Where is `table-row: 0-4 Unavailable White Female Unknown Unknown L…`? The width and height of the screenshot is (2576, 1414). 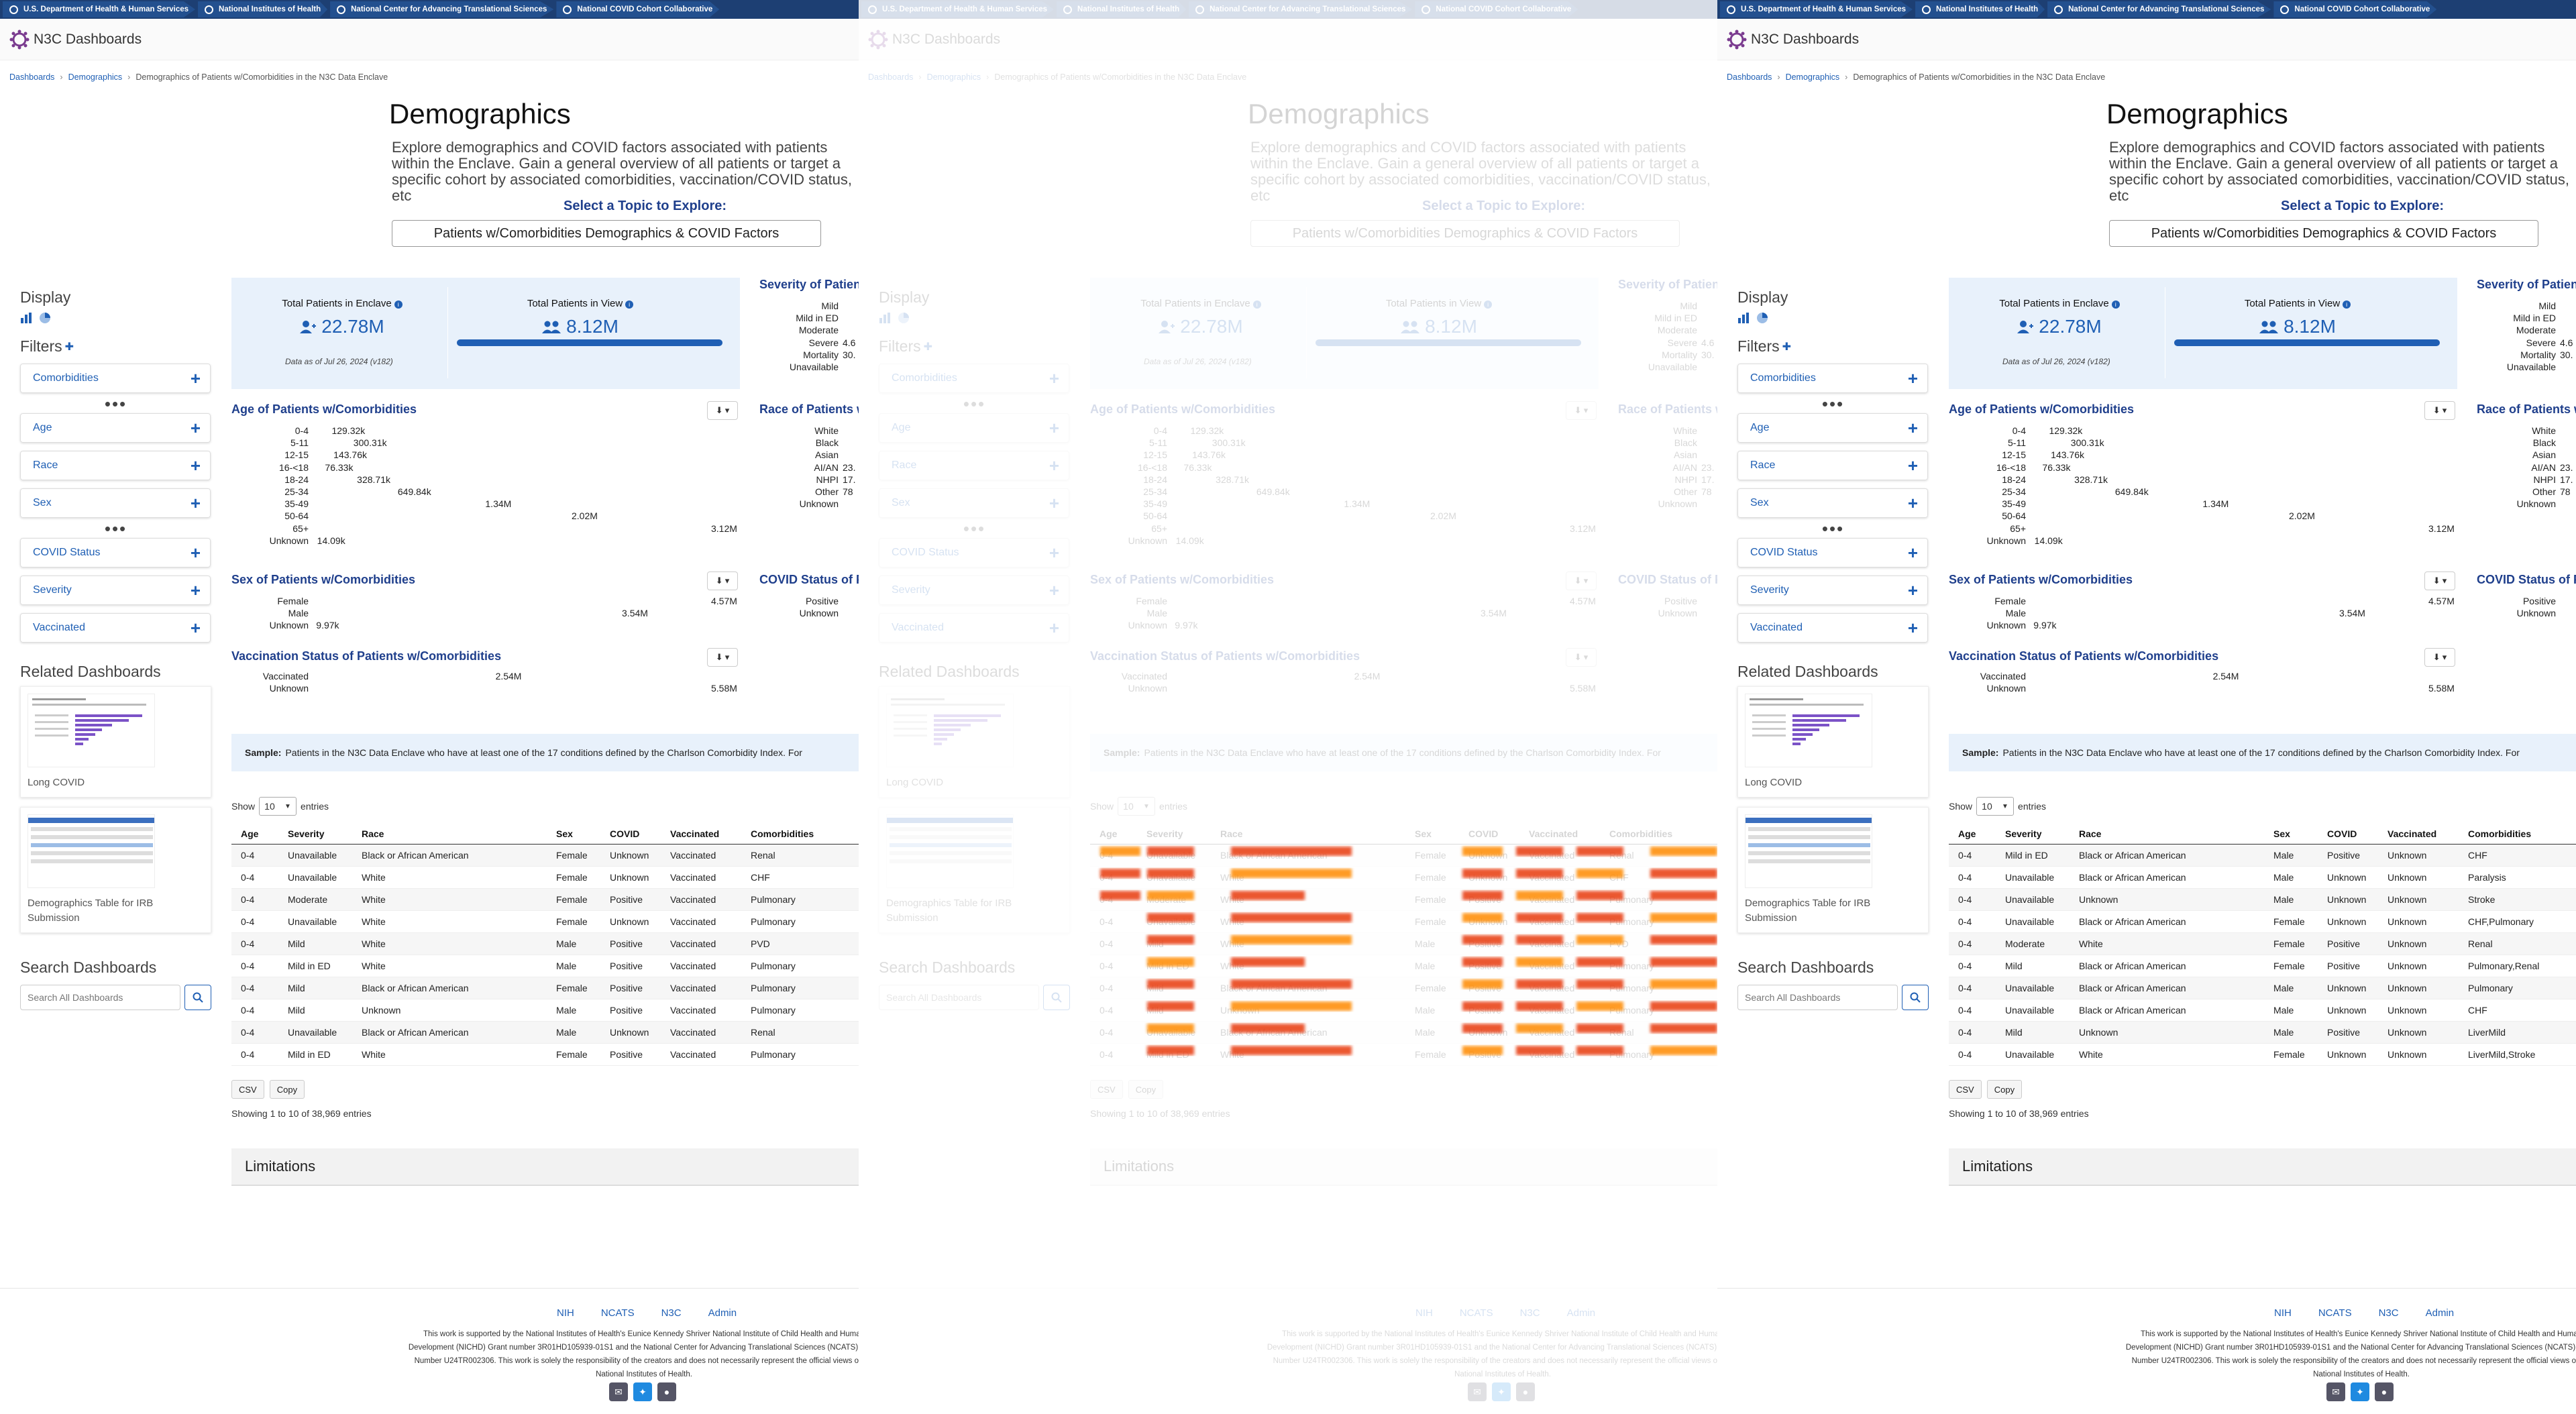 table-row: 0-4 Unavailable White Female Unknown Unknown L… is located at coordinates (2262, 1054).